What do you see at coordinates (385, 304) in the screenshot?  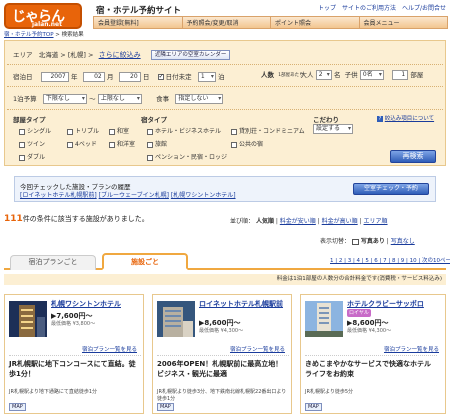 I see `hotel-name-text: ホテルクラビーサッポロ` at bounding box center [385, 304].